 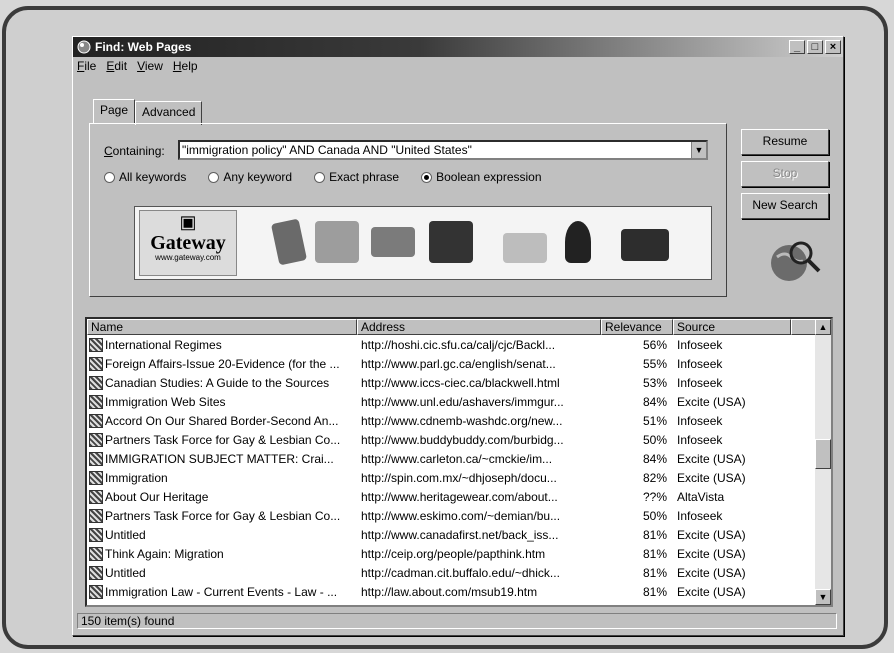 I want to click on notebook-product-icon, so click(x=289, y=242).